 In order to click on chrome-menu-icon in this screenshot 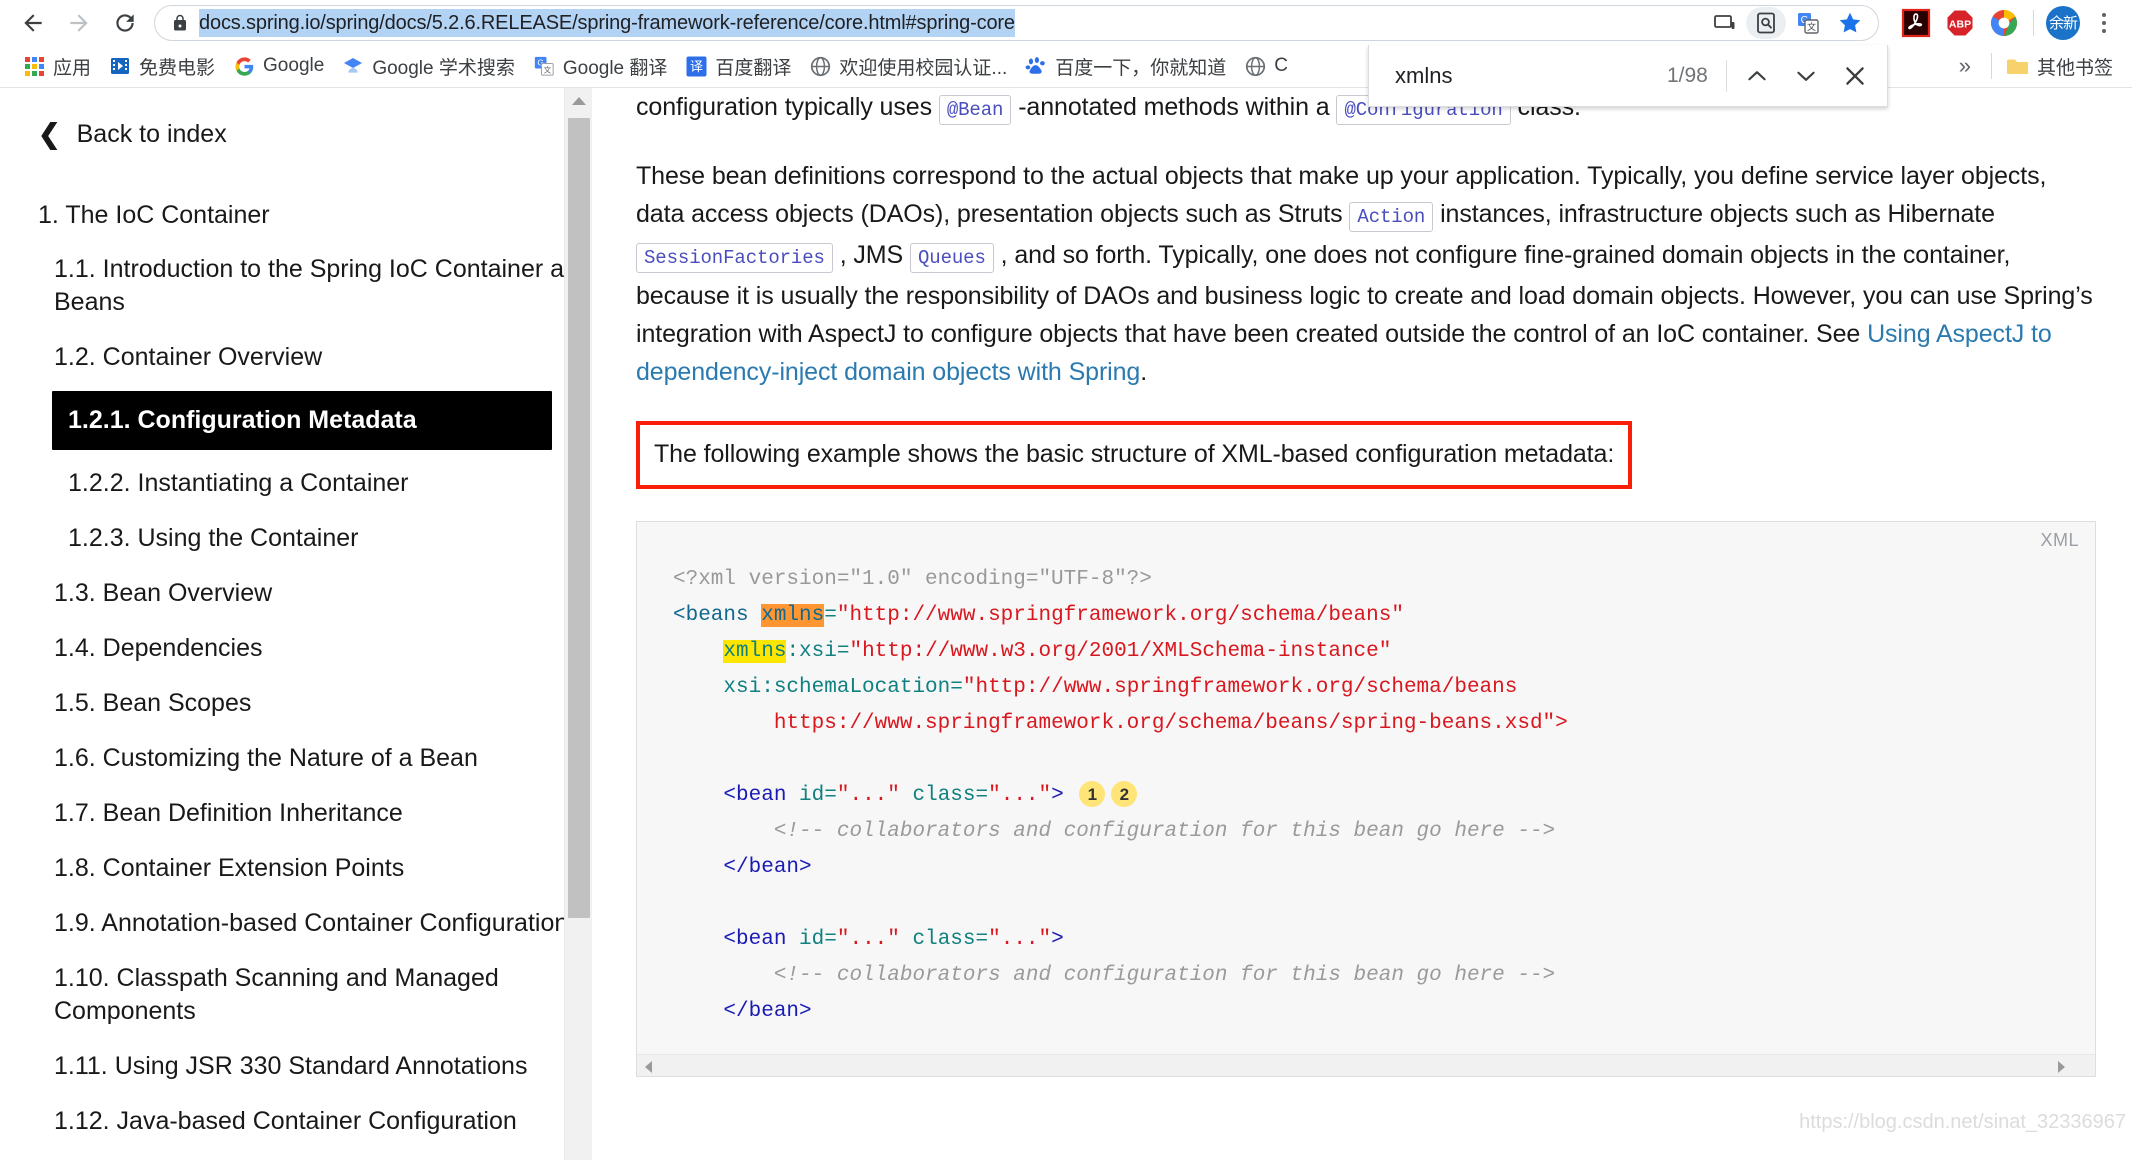, I will do `click(2104, 23)`.